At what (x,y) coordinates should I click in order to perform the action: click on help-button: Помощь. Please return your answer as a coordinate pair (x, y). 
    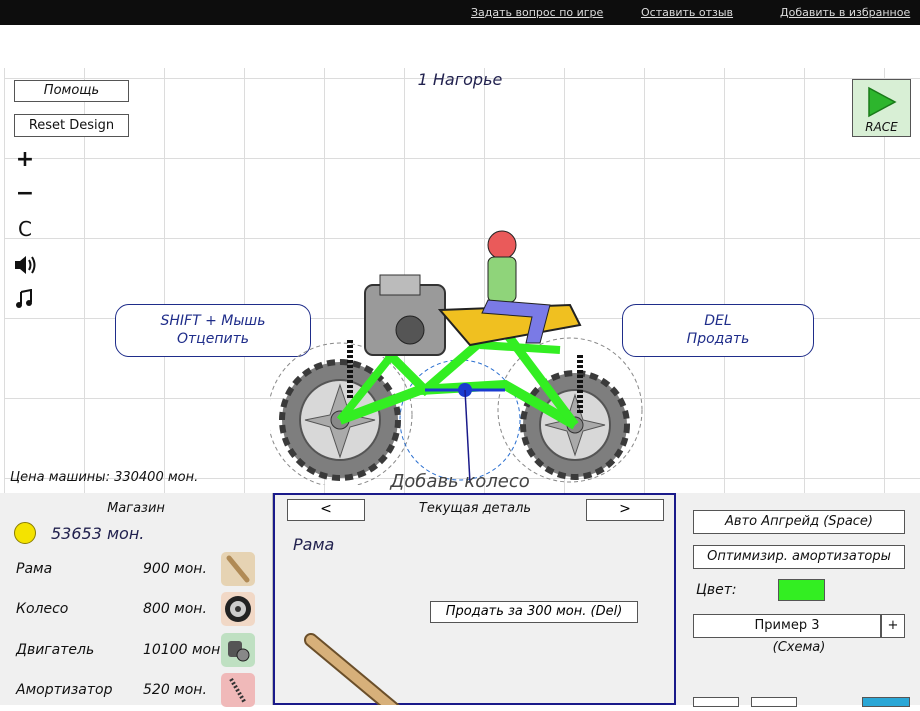
    Looking at the image, I should click on (71, 91).